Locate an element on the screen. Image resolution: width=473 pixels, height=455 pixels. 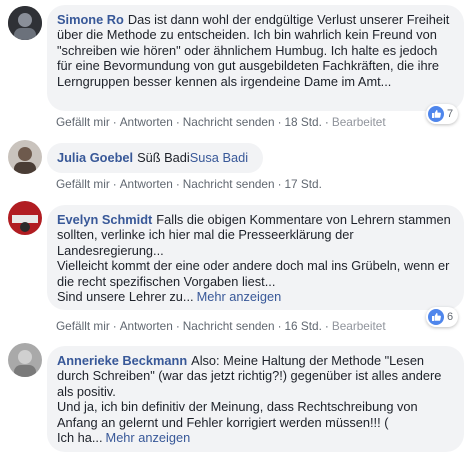
tagged-user-link: Susa Badi is located at coordinates (219, 157).